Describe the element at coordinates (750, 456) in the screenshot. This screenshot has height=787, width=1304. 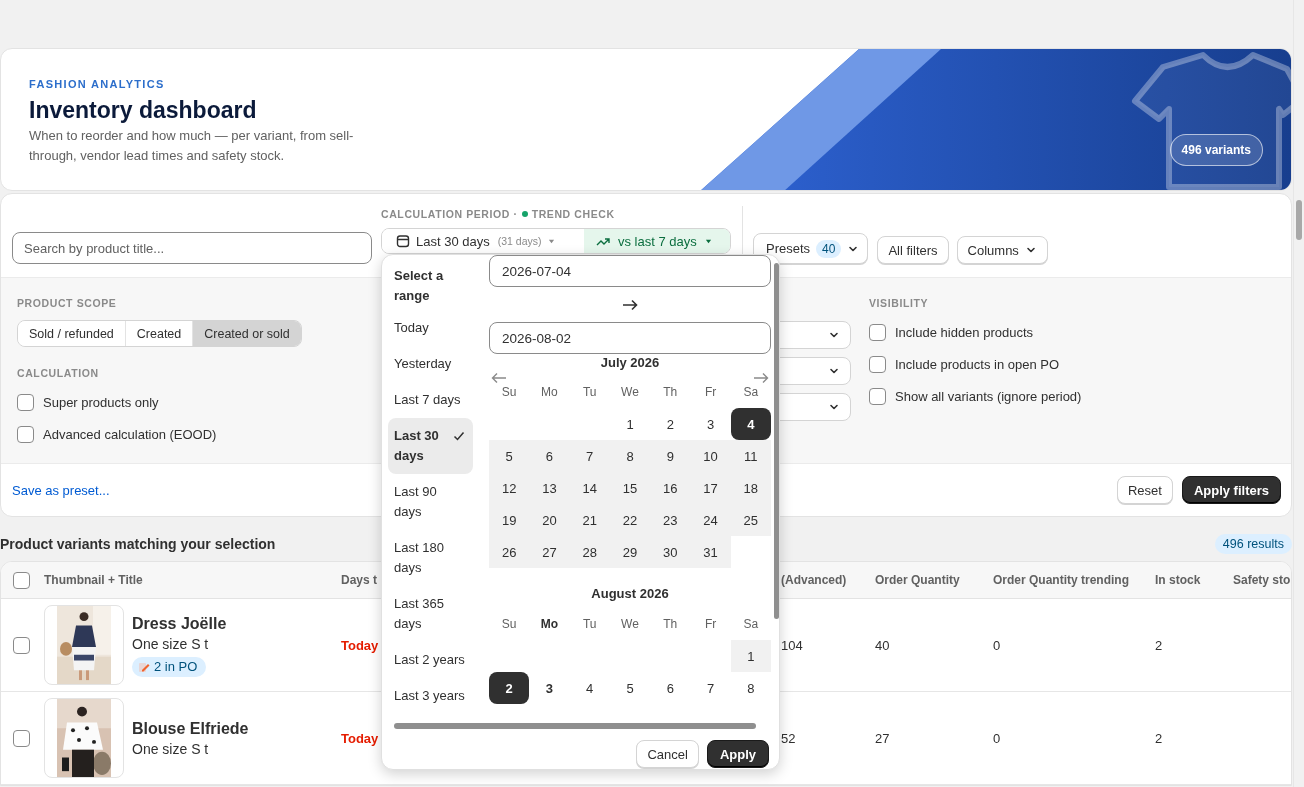
I see `calendar-day: 11` at that location.